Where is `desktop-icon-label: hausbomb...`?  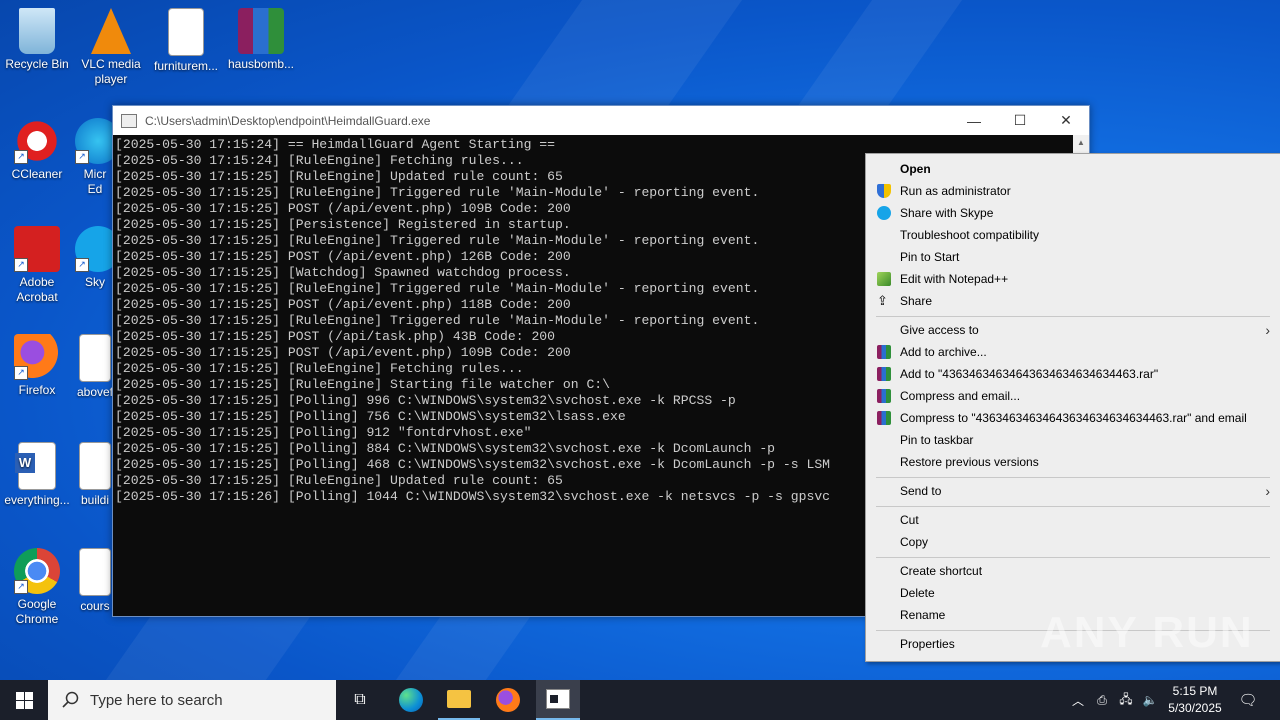 desktop-icon-label: hausbomb... is located at coordinates (261, 64).